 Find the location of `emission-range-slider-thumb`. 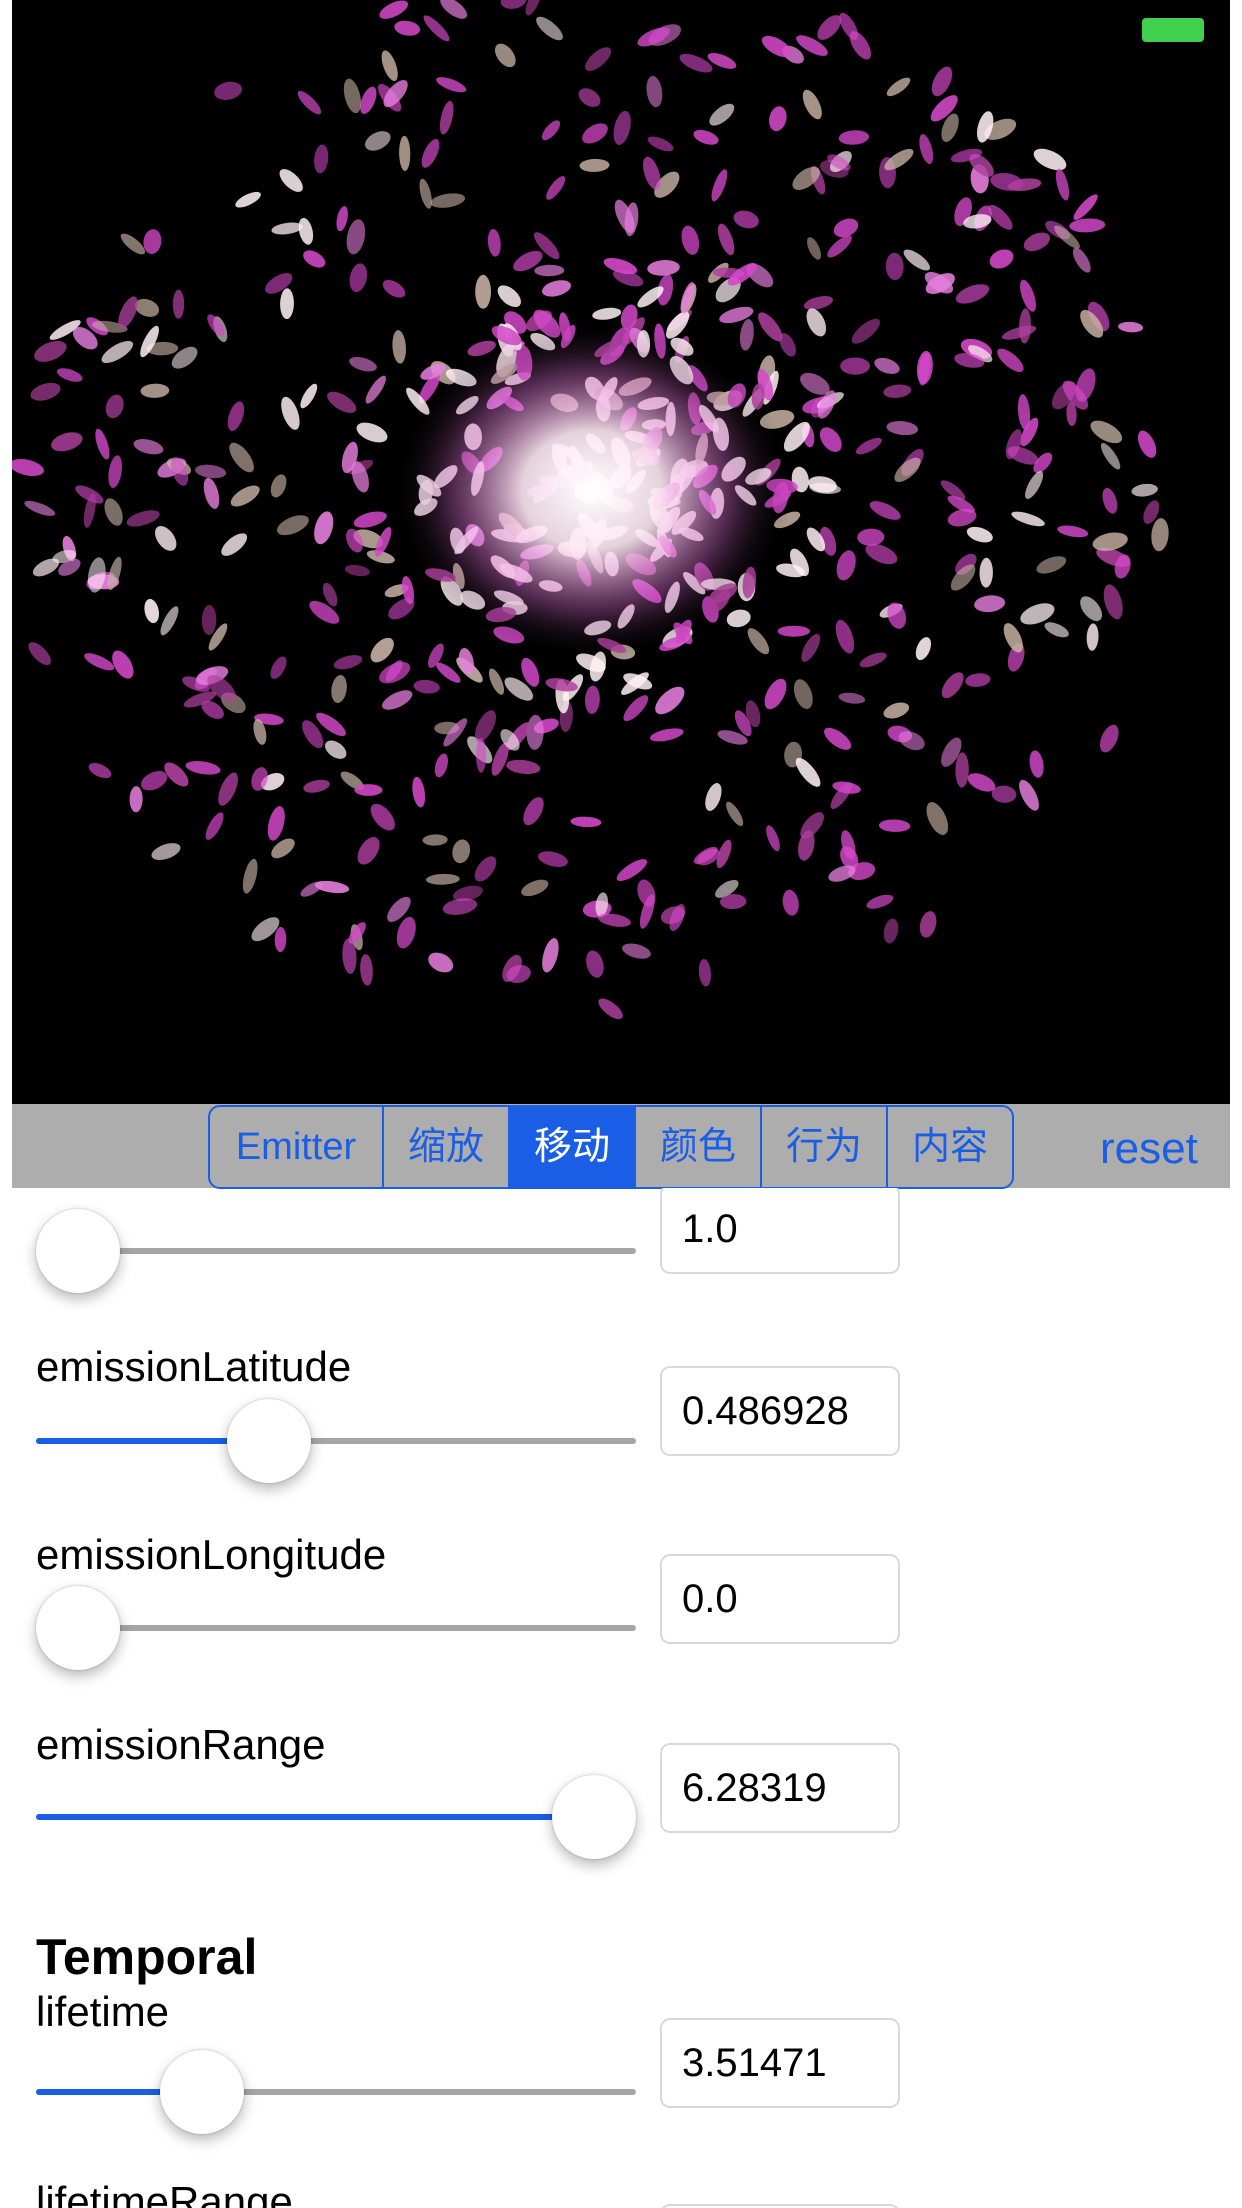

emission-range-slider-thumb is located at coordinates (594, 1817).